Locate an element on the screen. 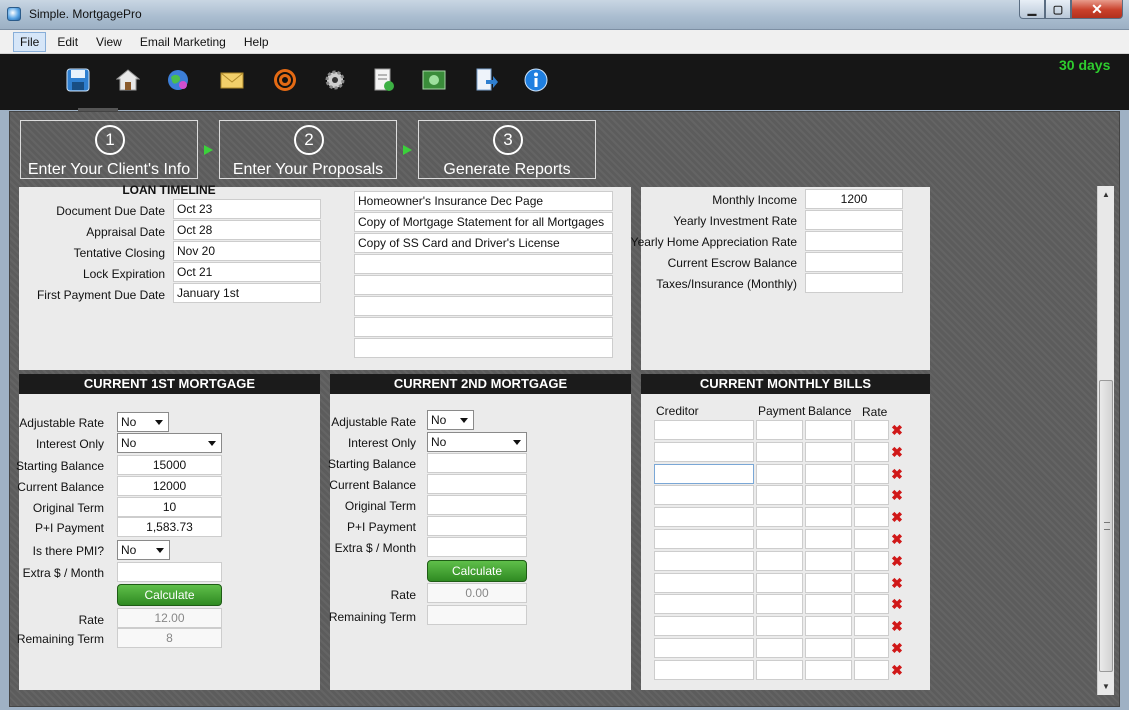 Image resolution: width=1129 pixels, height=710 pixels. mail-icon is located at coordinates (232, 80).